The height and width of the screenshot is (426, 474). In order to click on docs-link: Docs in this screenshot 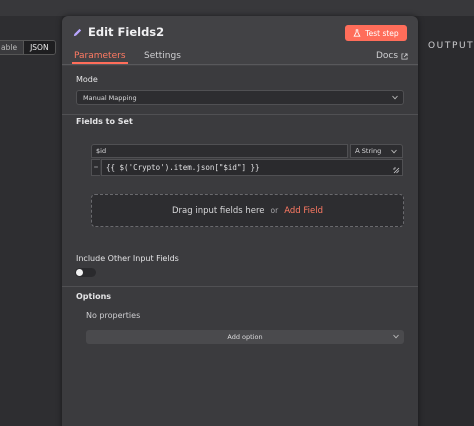, I will do `click(392, 56)`.